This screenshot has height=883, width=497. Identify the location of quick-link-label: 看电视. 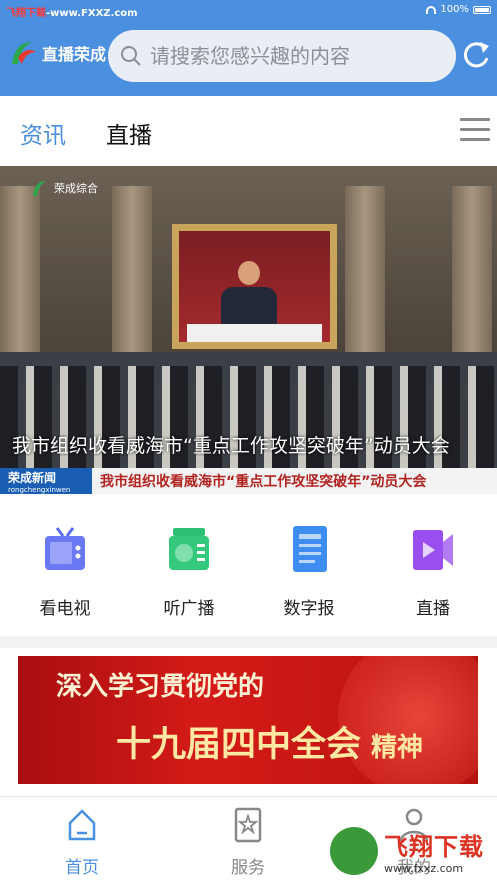
(65, 609).